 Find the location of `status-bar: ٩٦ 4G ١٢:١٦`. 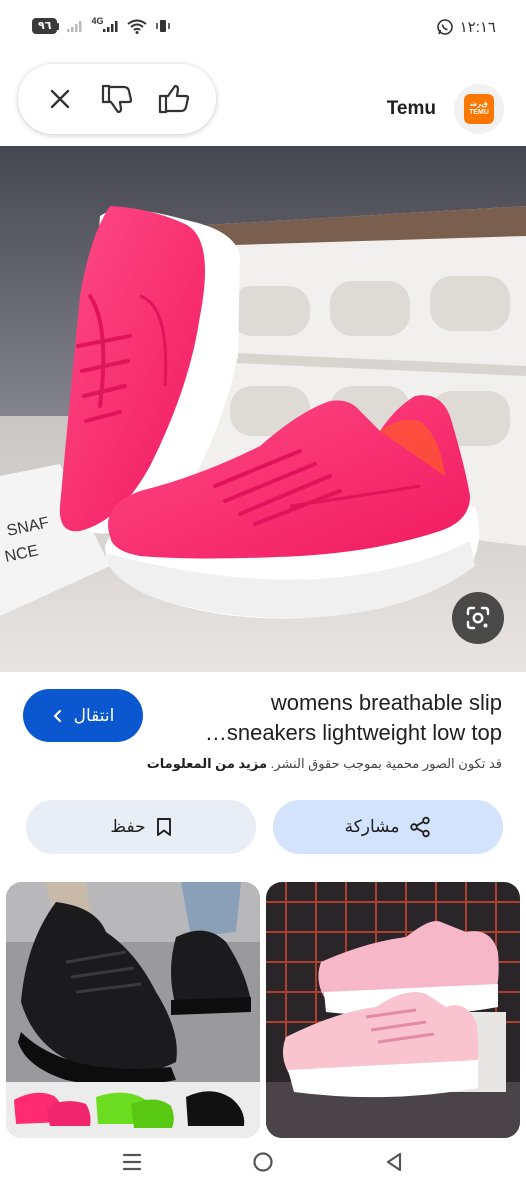

status-bar: ٩٦ 4G ١٢:١٦ is located at coordinates (263, 28).